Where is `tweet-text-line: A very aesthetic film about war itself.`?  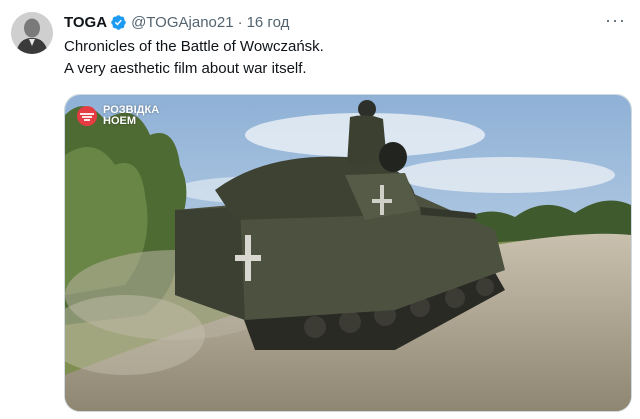
tweet-text-line: A very aesthetic film about war itself. is located at coordinates (185, 68).